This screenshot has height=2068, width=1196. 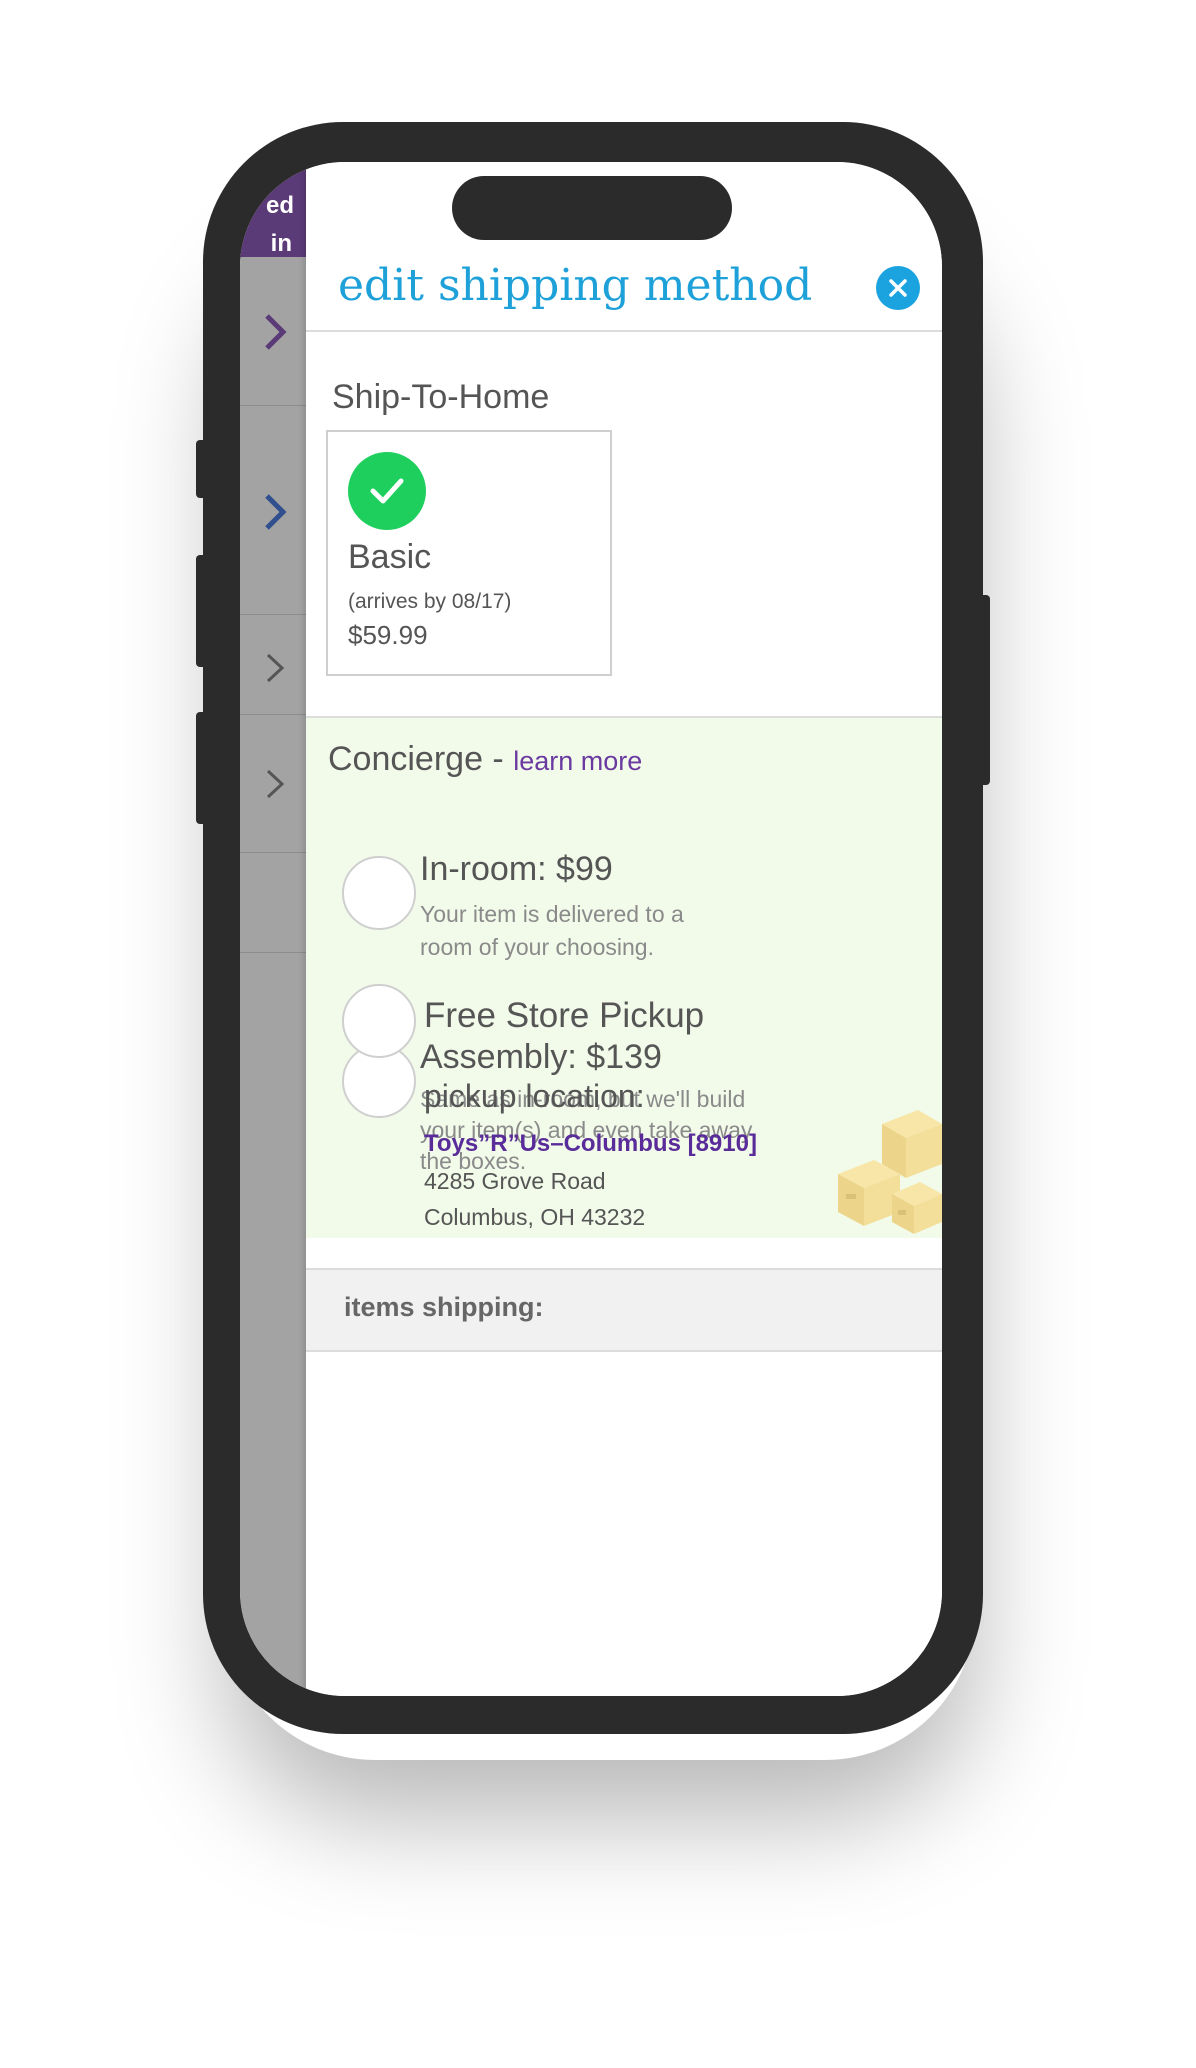 What do you see at coordinates (592, 208) in the screenshot?
I see `dynamic-island` at bounding box center [592, 208].